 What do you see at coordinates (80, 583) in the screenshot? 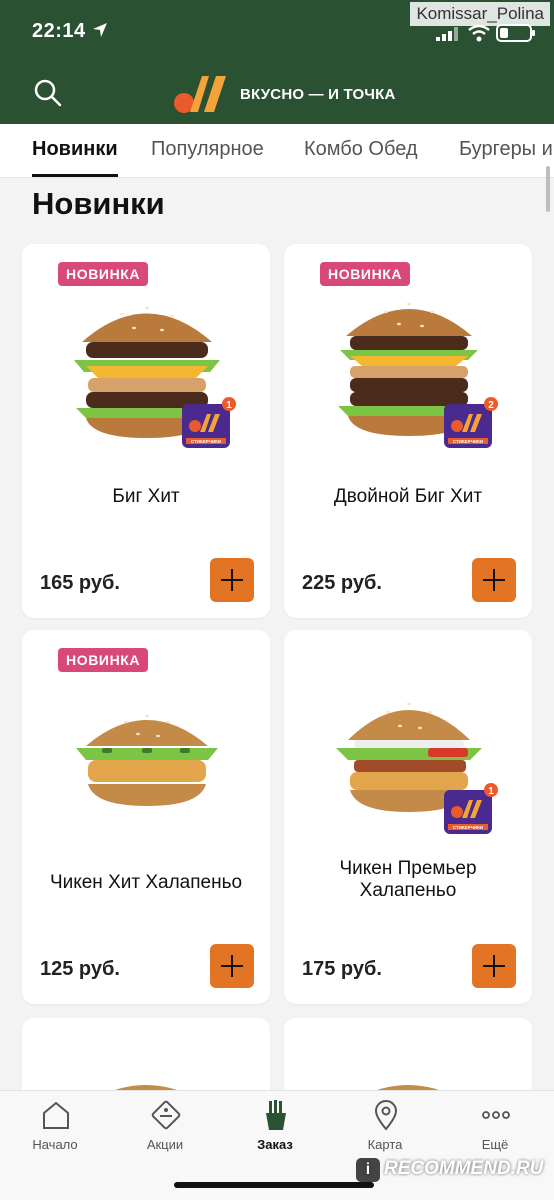
I see `product-price: 165 руб.` at bounding box center [80, 583].